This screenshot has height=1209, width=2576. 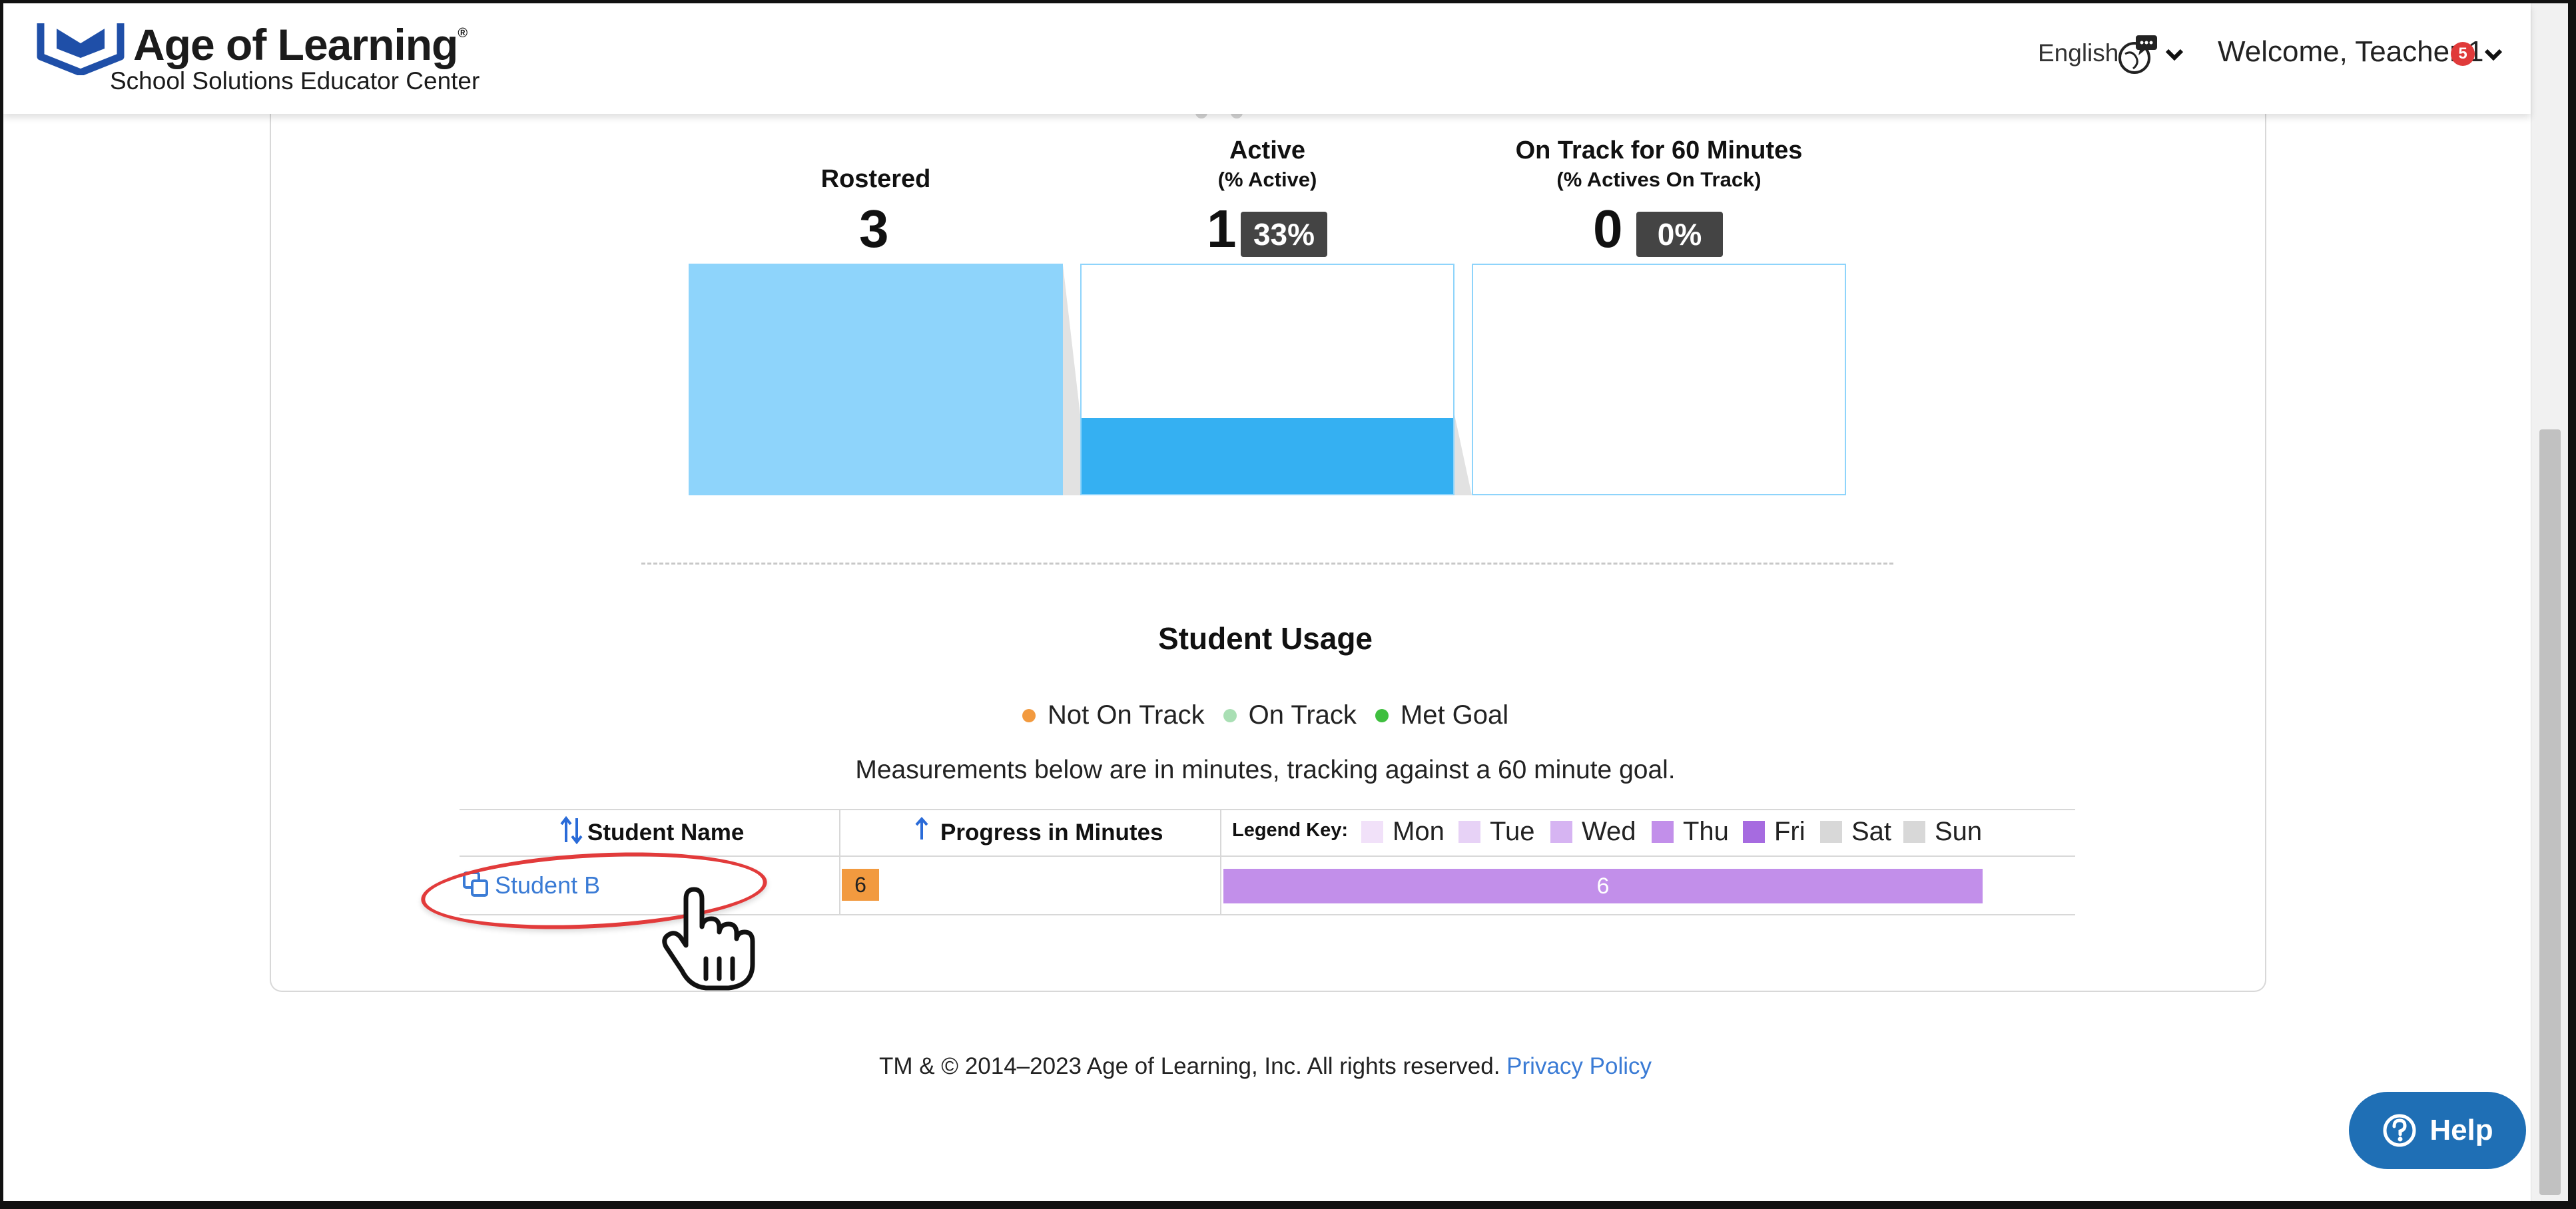 What do you see at coordinates (1267, 150) in the screenshot?
I see `active-title: Active` at bounding box center [1267, 150].